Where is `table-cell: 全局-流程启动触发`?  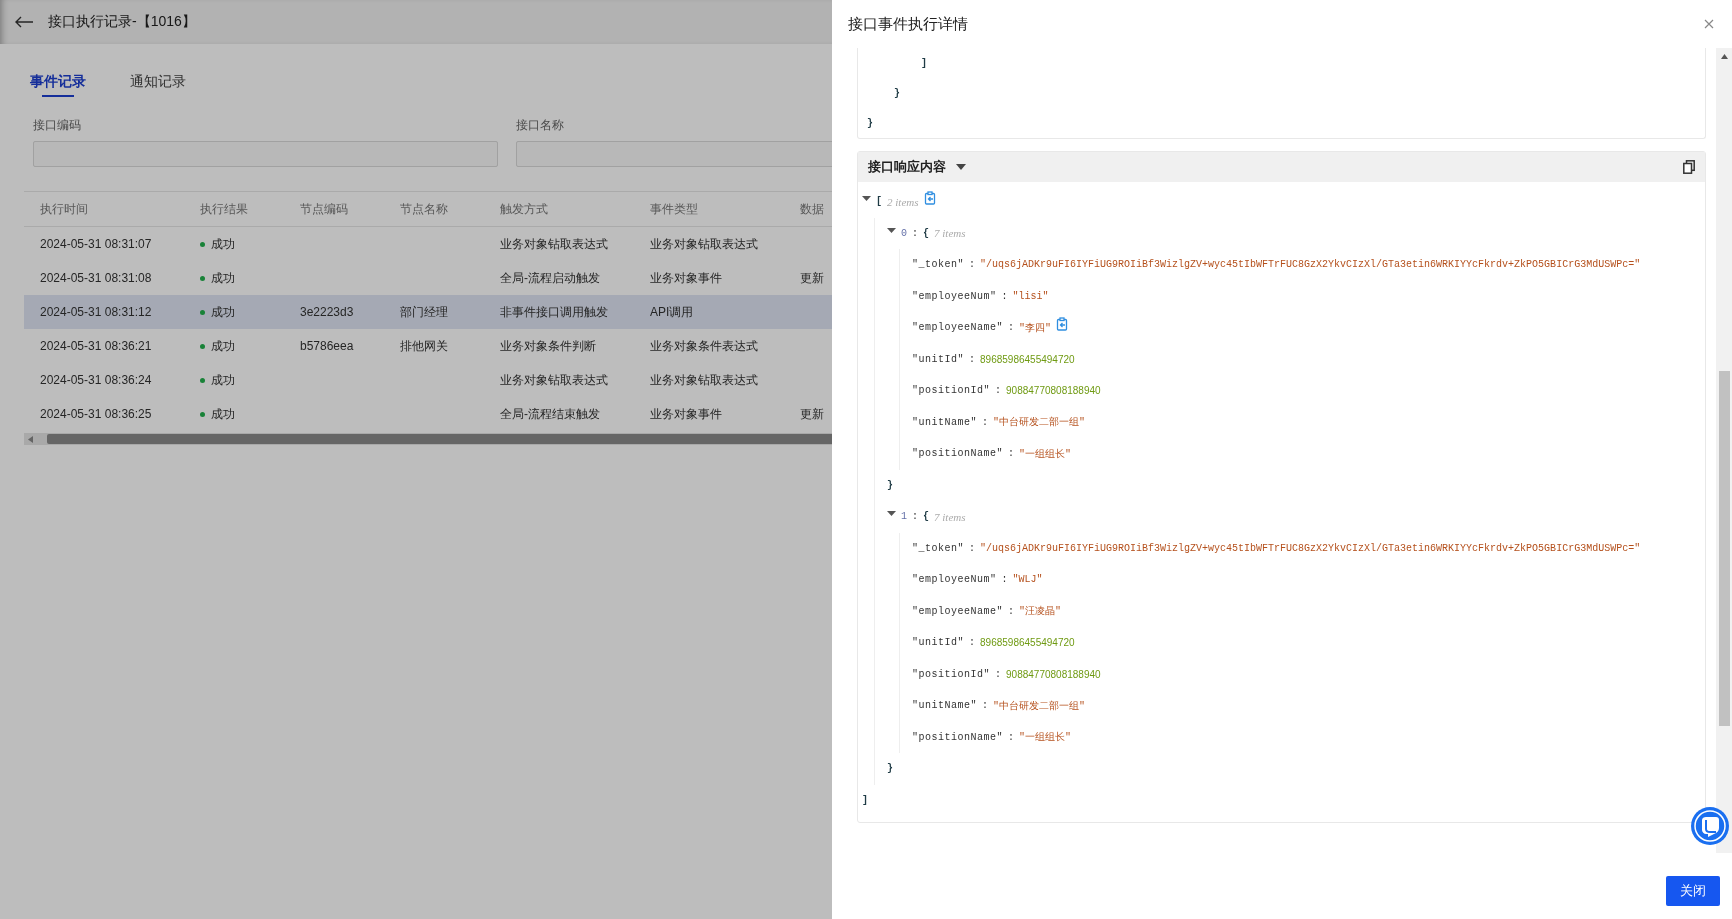
table-cell: 全局-流程启动触发 is located at coordinates (550, 277).